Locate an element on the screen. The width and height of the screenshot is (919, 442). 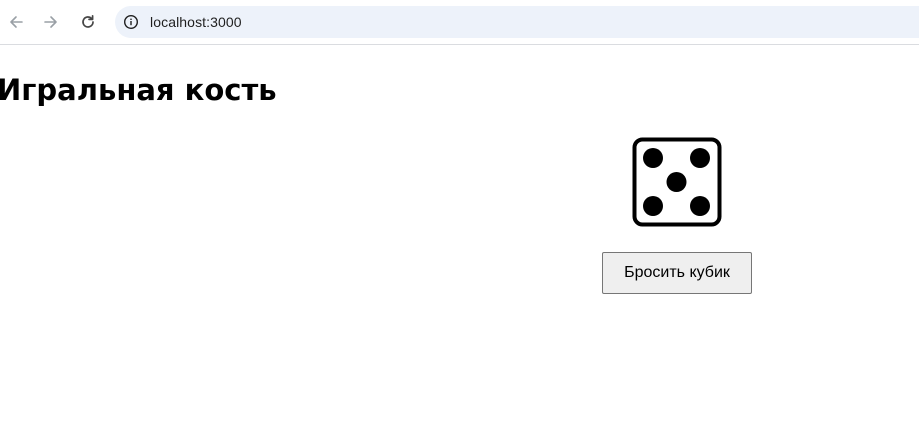
arrow-left-icon is located at coordinates (16, 22).